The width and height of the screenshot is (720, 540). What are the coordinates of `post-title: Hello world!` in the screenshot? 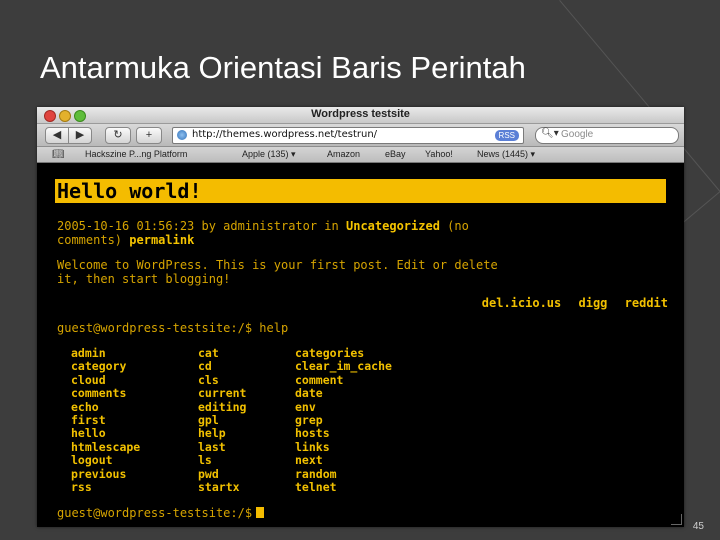 It's located at (360, 191).